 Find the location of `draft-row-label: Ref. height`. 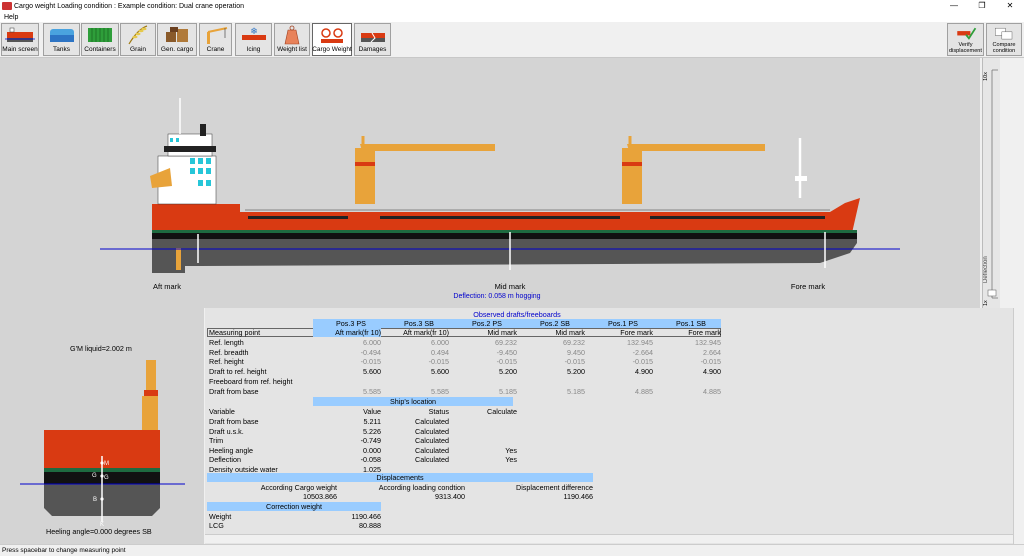

draft-row-label: Ref. height is located at coordinates (226, 362).